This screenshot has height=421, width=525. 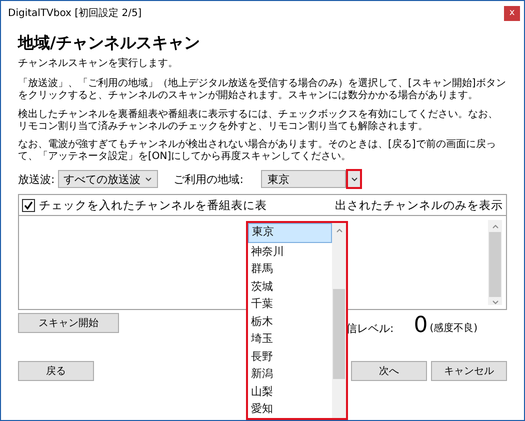 What do you see at coordinates (290, 356) in the screenshot?
I see `region-option: 長野` at bounding box center [290, 356].